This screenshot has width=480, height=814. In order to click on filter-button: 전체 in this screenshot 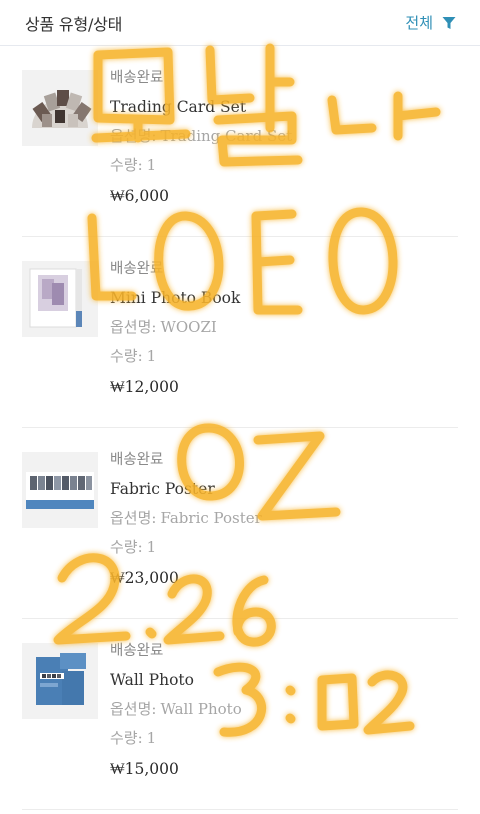, I will do `click(430, 22)`.